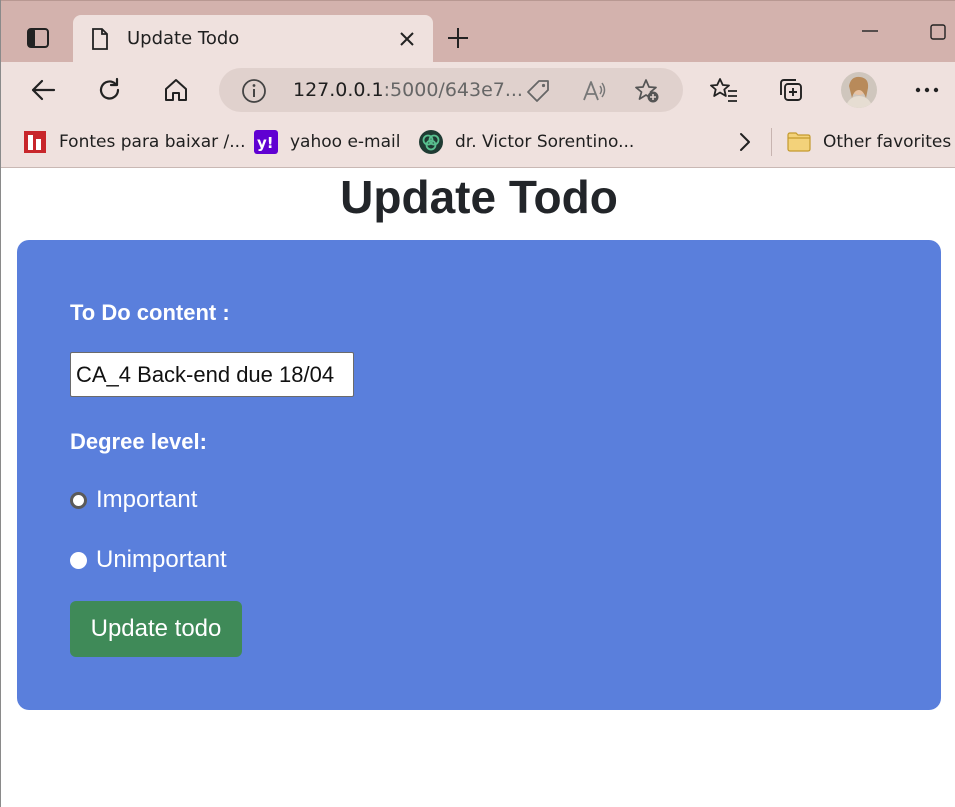  I want to click on home-button, so click(176, 90).